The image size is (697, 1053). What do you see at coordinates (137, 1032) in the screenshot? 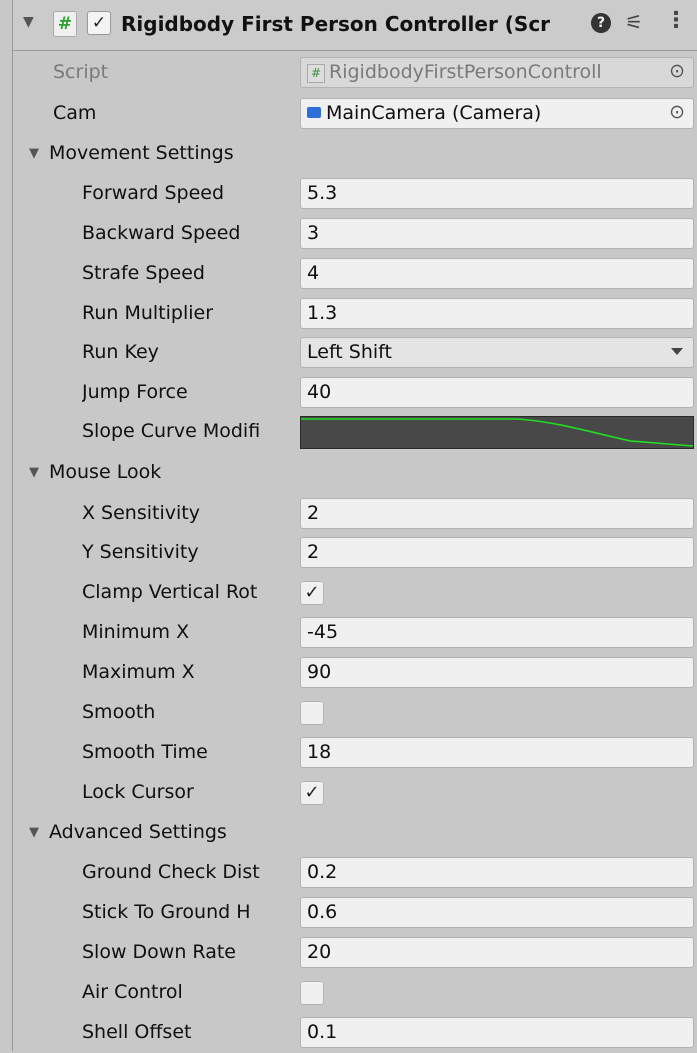
I see `shell-offset-label: Shell Offset` at bounding box center [137, 1032].